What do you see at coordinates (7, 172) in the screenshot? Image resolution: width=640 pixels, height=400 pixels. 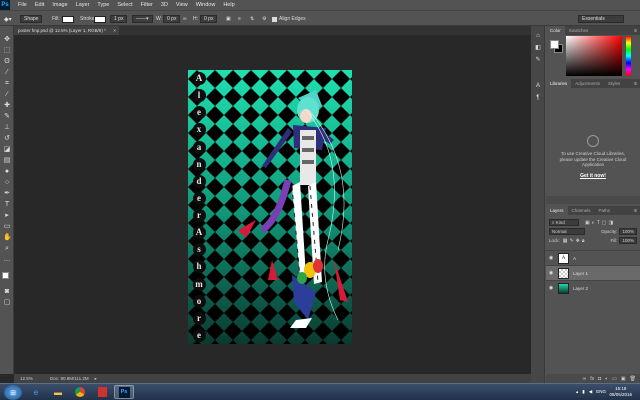 I see `blur-tool-icon: ●` at bounding box center [7, 172].